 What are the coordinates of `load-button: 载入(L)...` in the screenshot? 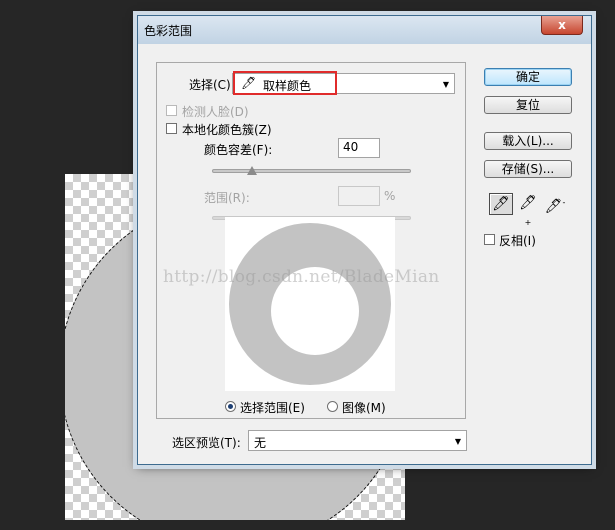 It's located at (528, 141).